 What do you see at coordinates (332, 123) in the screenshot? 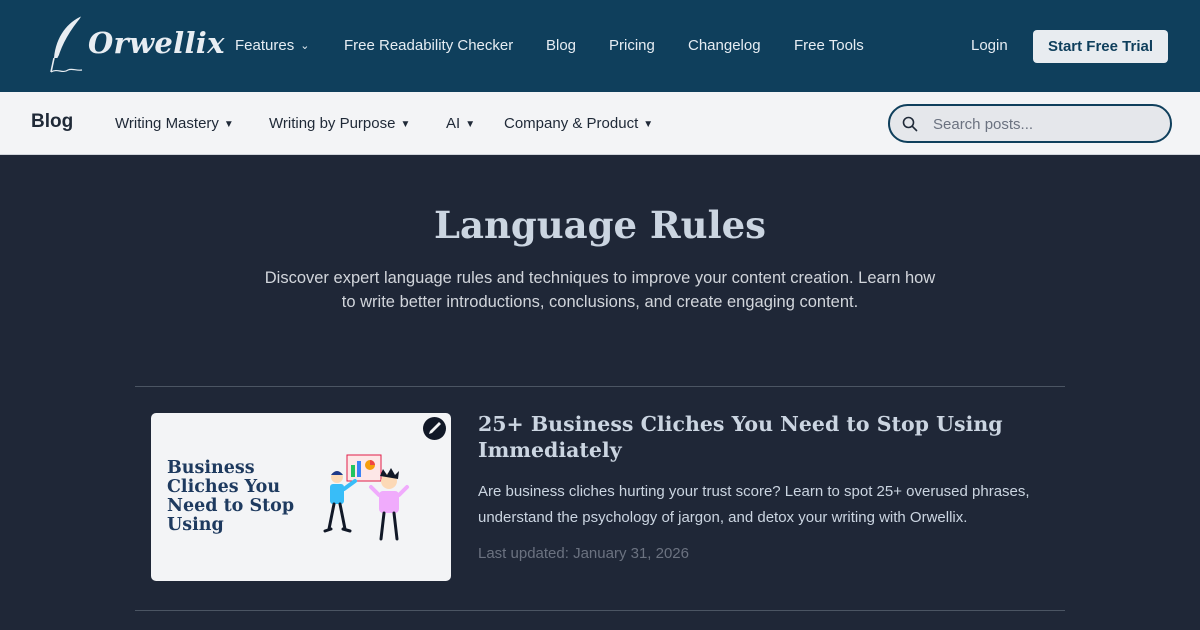
I see `category-label: Writing by Purpose` at bounding box center [332, 123].